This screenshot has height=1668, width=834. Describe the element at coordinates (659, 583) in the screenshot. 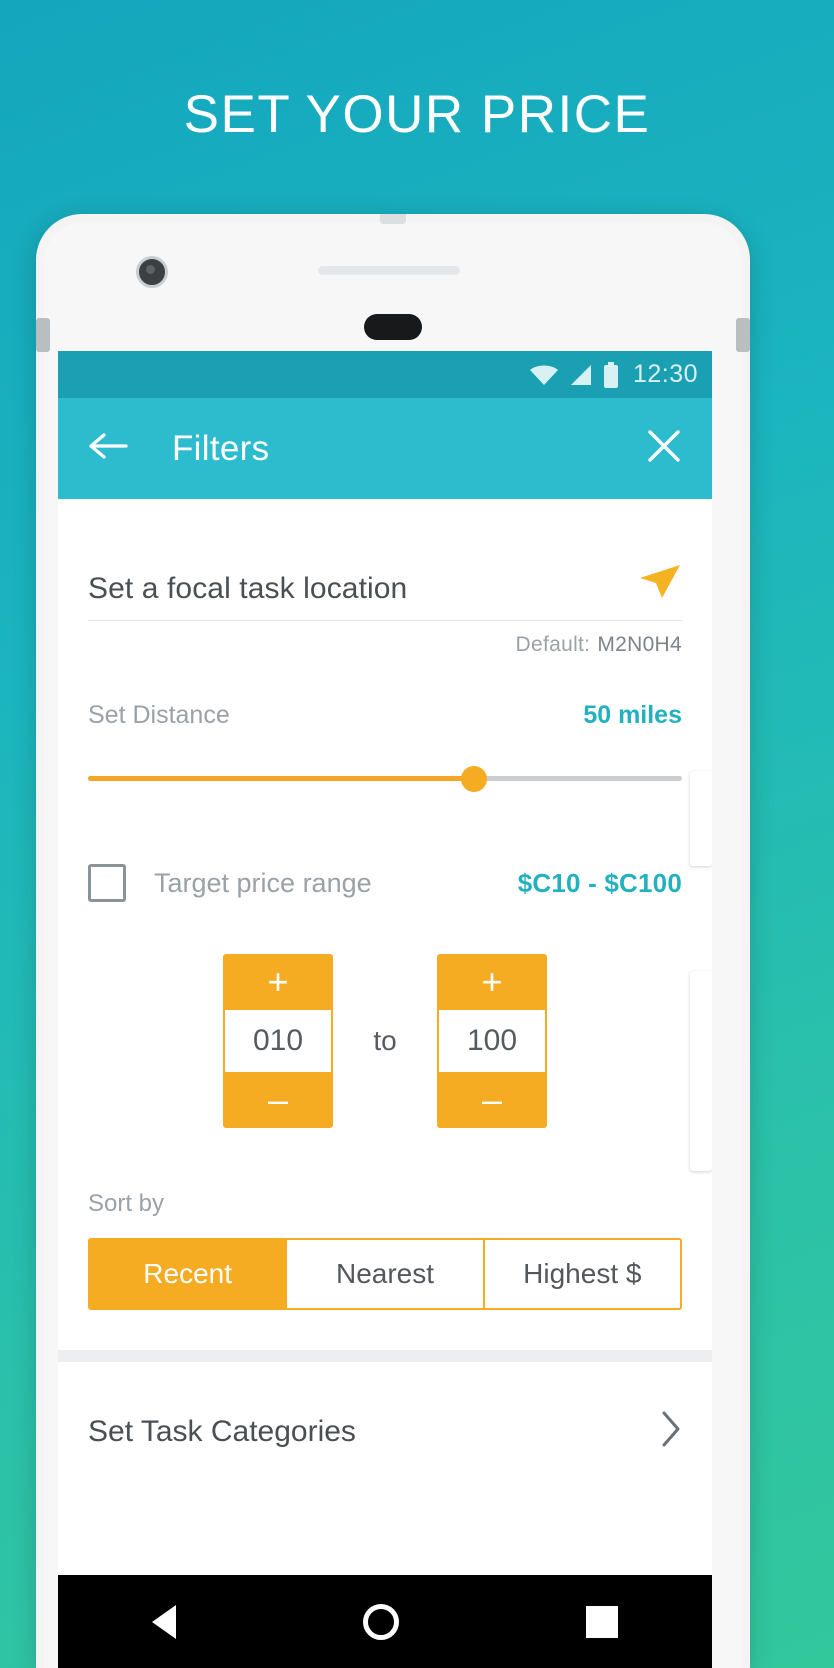

I see `send-location-icon` at that location.